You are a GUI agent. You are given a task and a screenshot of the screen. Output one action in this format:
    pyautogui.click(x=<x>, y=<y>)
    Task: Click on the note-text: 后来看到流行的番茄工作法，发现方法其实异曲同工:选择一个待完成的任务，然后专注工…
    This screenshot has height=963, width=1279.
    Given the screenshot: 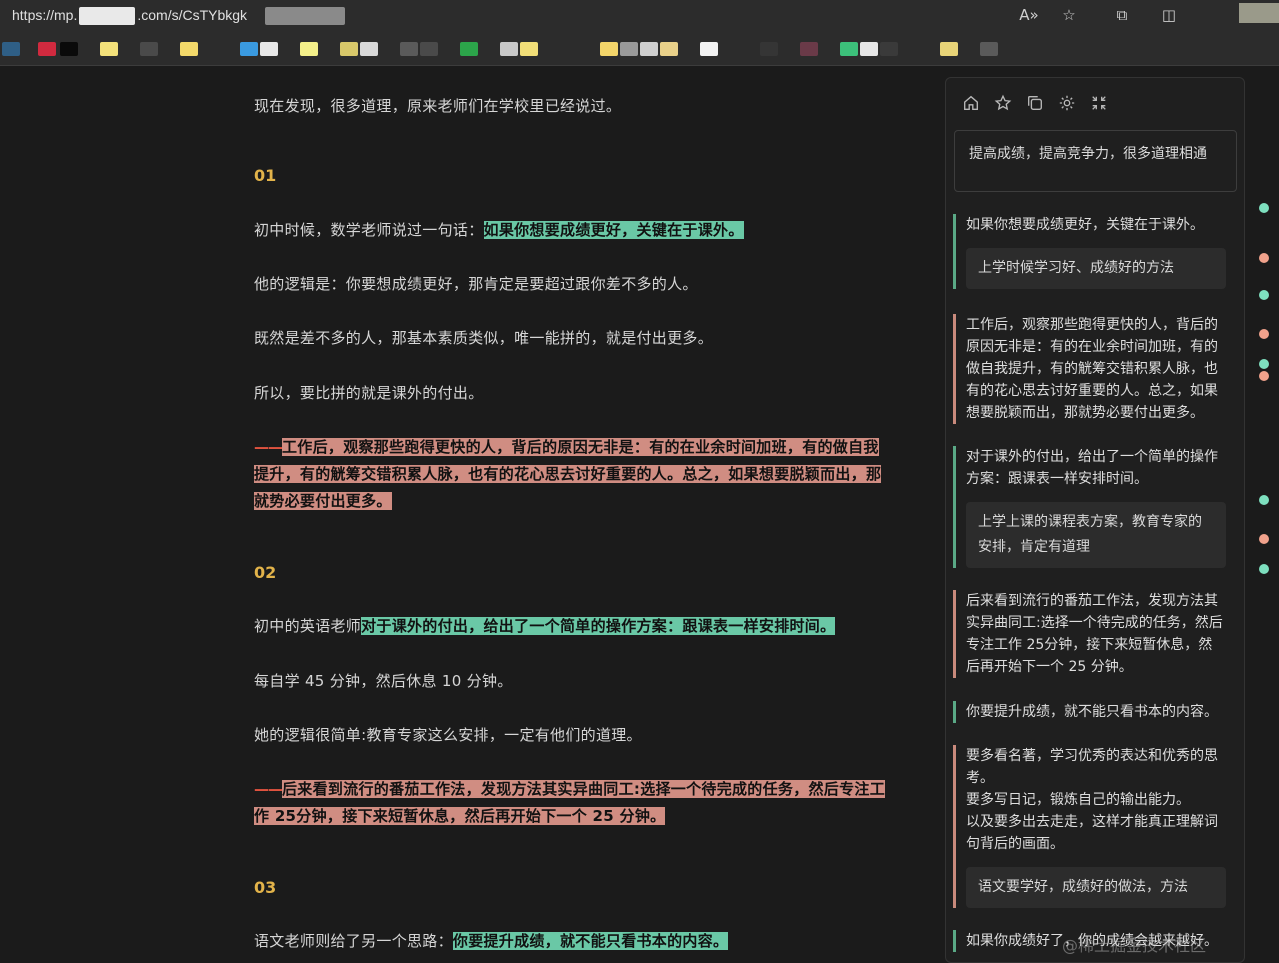 What is the action you would take?
    pyautogui.click(x=1094, y=634)
    